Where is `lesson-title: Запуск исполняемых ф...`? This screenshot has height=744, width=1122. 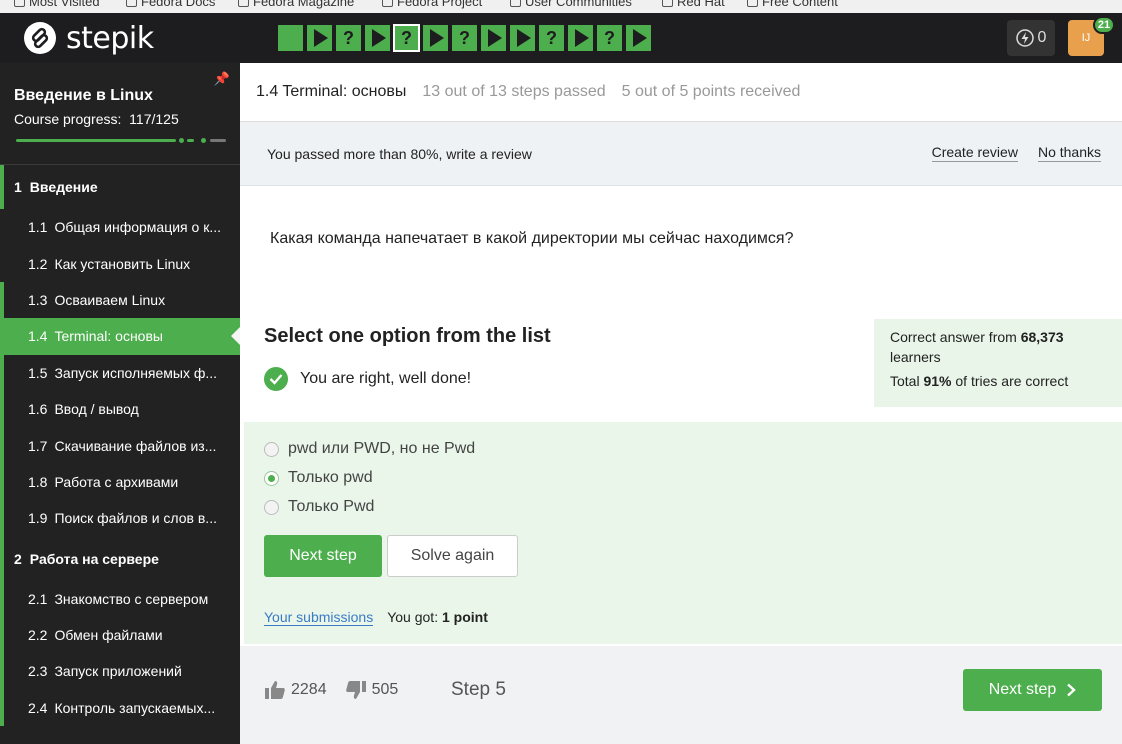 lesson-title: Запуск исполняемых ф... is located at coordinates (136, 372).